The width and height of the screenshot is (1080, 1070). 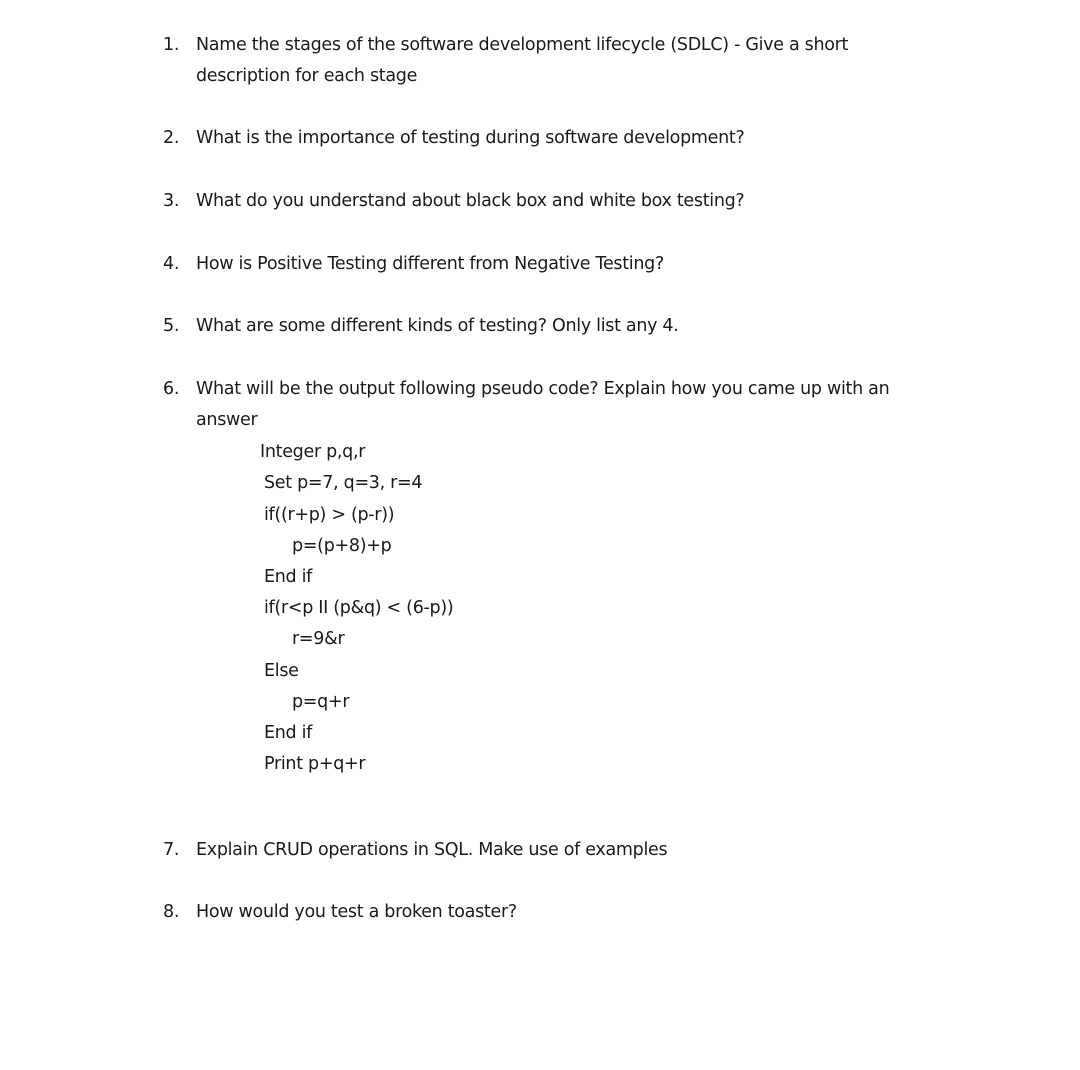 I want to click on question-text: description for each stage, so click(x=307, y=76).